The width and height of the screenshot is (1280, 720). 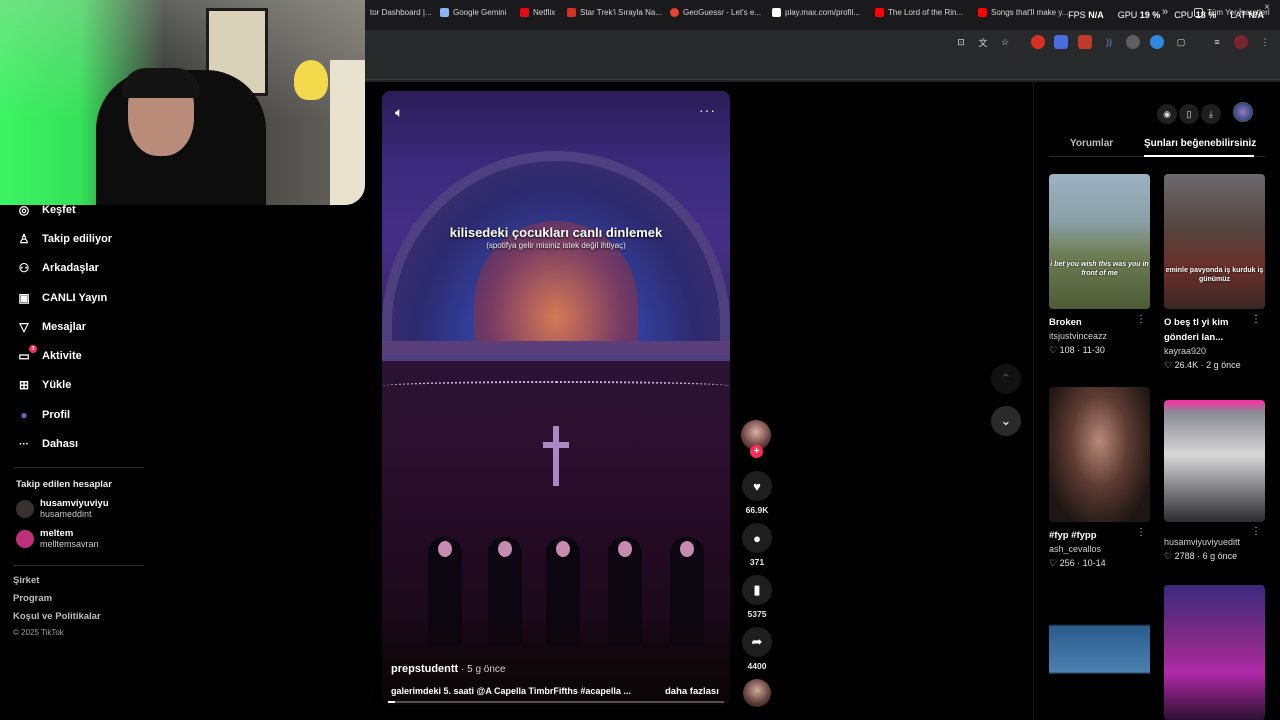 What do you see at coordinates (64, 484) in the screenshot?
I see `following-accounts-title: Takip edilen hesaplar` at bounding box center [64, 484].